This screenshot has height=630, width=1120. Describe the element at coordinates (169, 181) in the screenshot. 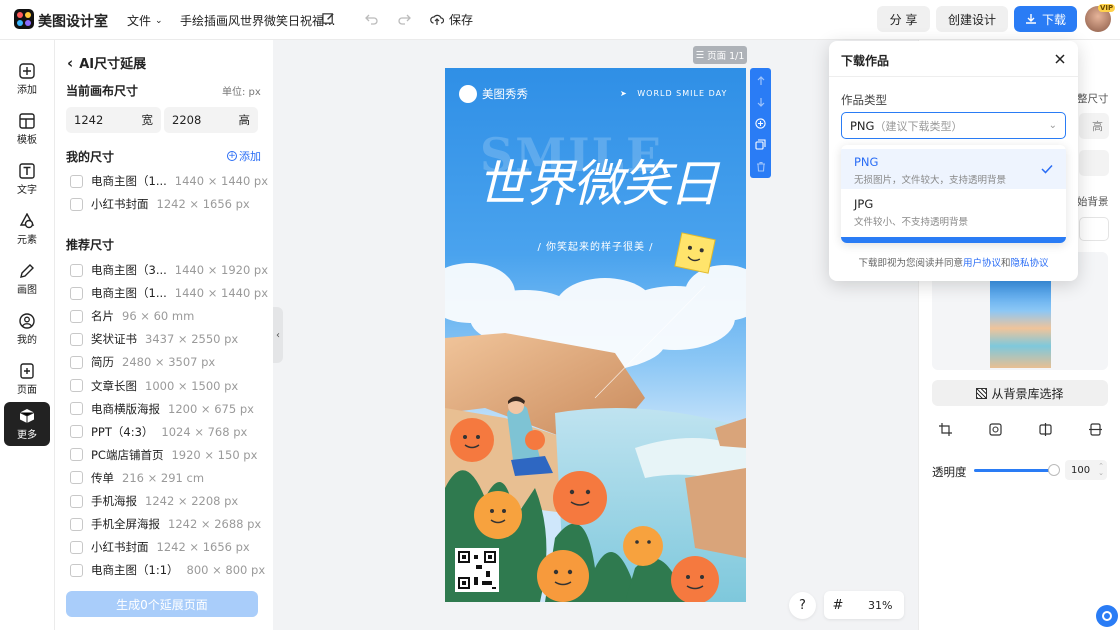

I see `my-size-item: 电商主图（1... 1440 × 1440 px` at that location.